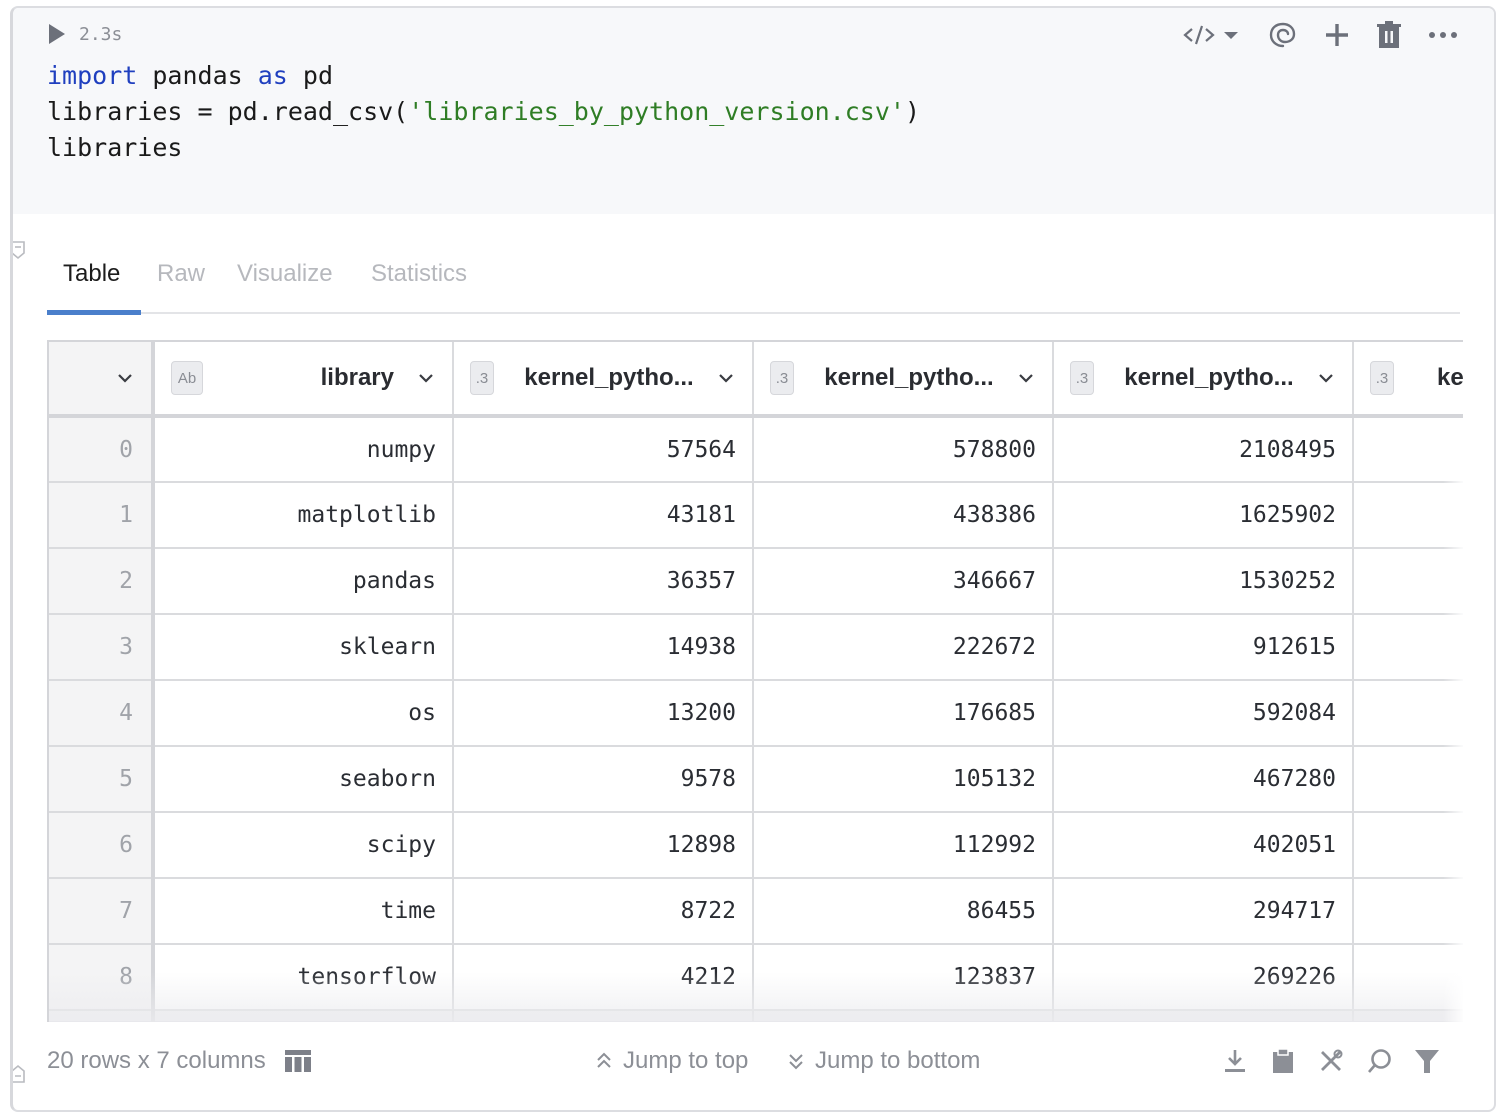  What do you see at coordinates (603, 779) in the screenshot?
I see `value-cell: 9578` at bounding box center [603, 779].